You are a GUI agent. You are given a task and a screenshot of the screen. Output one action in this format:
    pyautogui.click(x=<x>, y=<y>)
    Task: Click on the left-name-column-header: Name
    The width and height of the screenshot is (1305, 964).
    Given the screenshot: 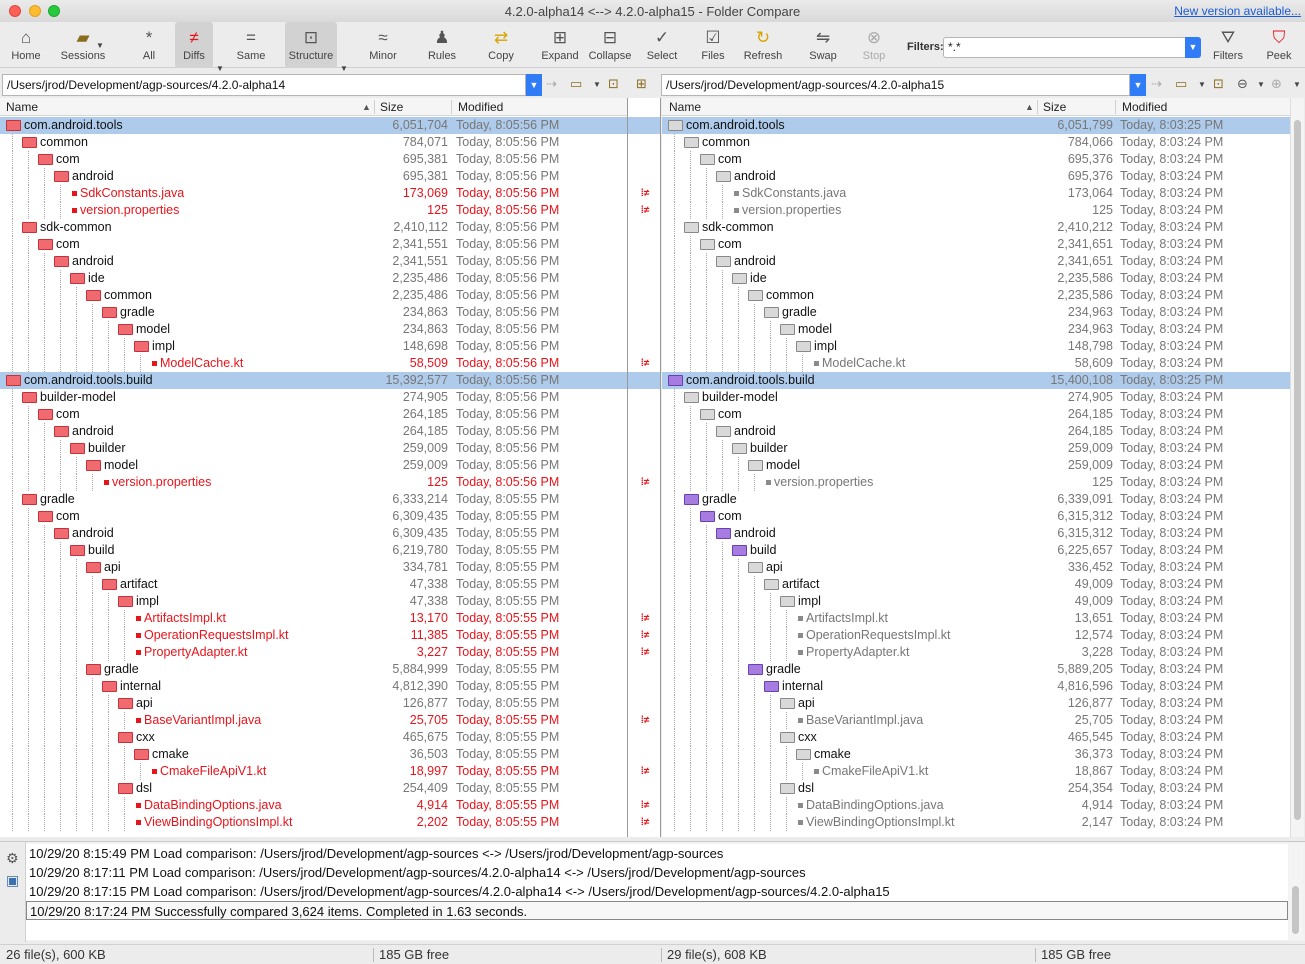 What is the action you would take?
    pyautogui.click(x=22, y=107)
    